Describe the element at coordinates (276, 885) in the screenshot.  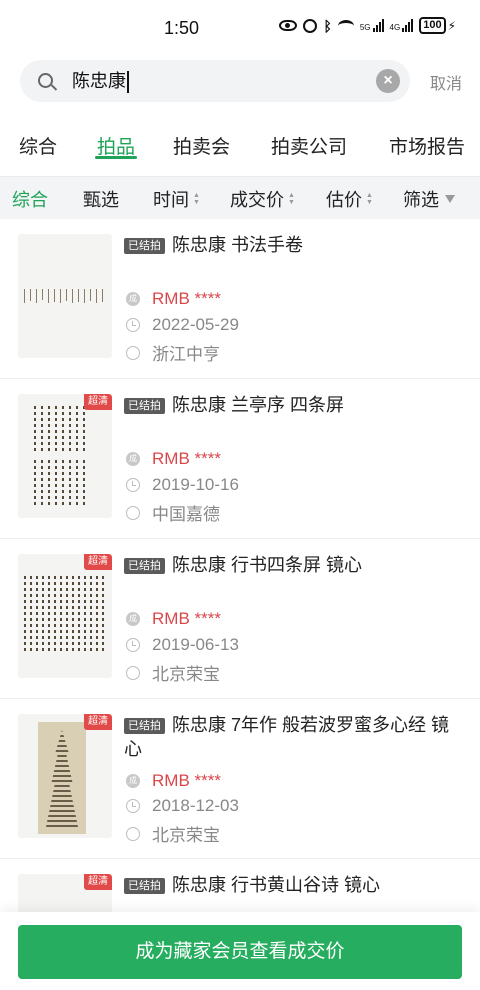
I see `item-title-text: 陈忠康 行书黄山谷诗 镜心` at that location.